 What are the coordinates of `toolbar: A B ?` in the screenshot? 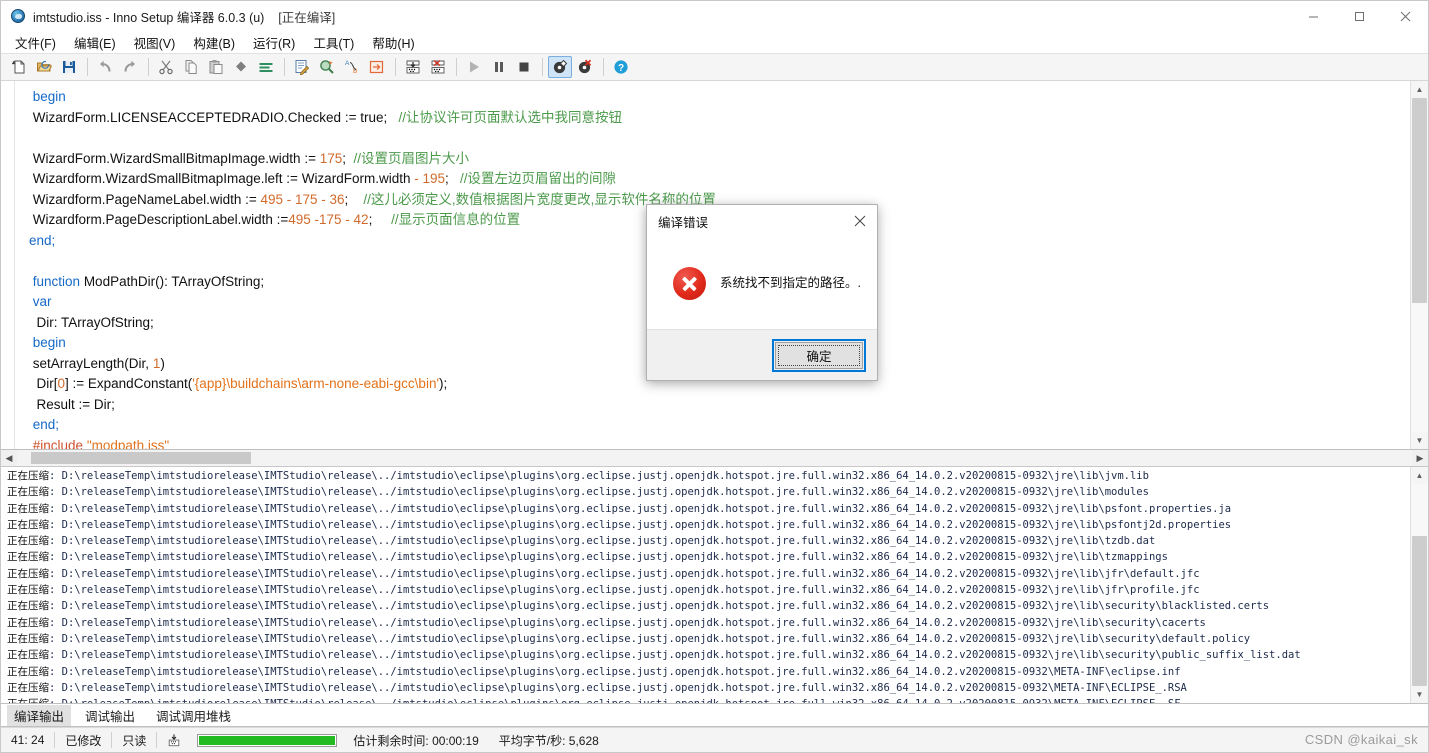 It's located at (714, 67).